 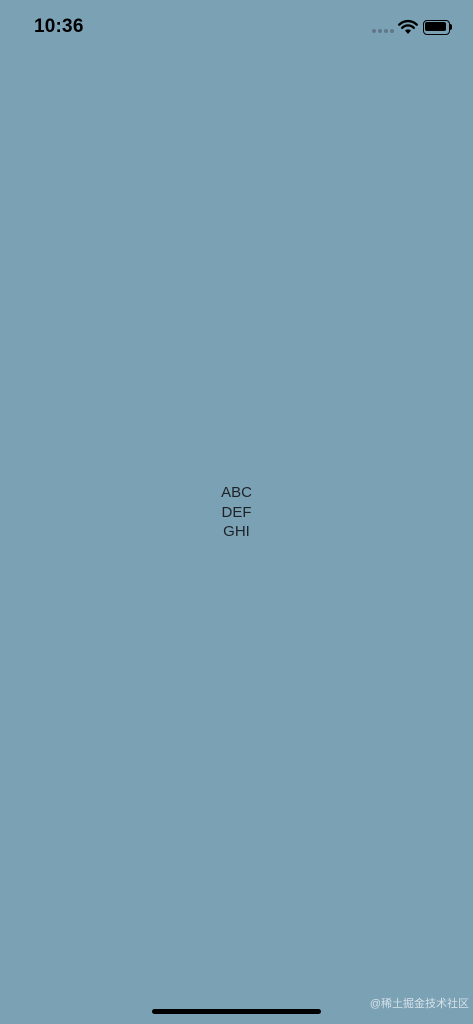 I want to click on wifi-icon, so click(x=408, y=26).